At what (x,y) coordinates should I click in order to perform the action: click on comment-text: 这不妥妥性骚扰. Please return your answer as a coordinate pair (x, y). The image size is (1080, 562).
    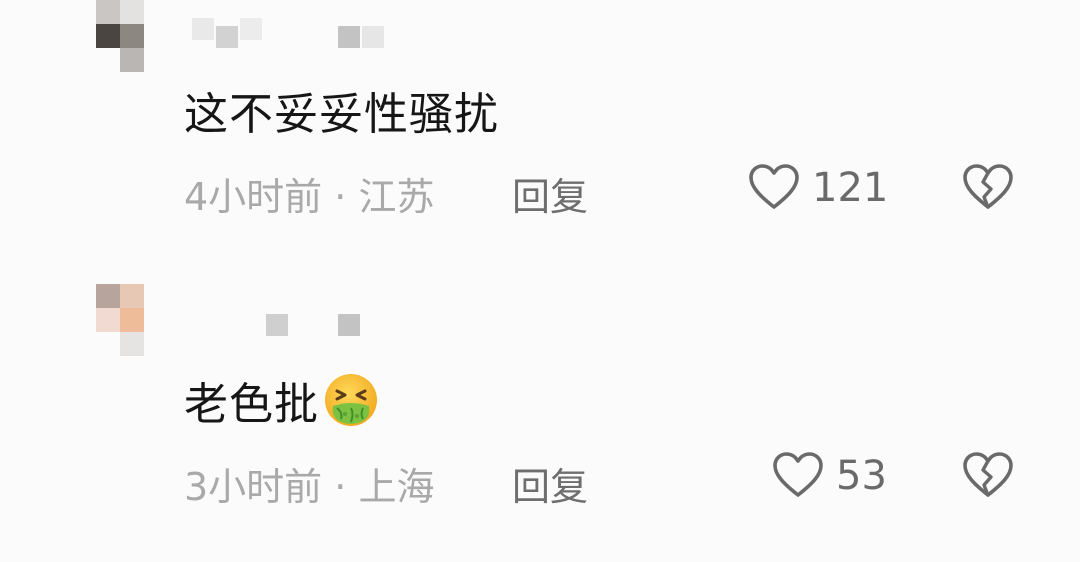
    Looking at the image, I should click on (341, 111).